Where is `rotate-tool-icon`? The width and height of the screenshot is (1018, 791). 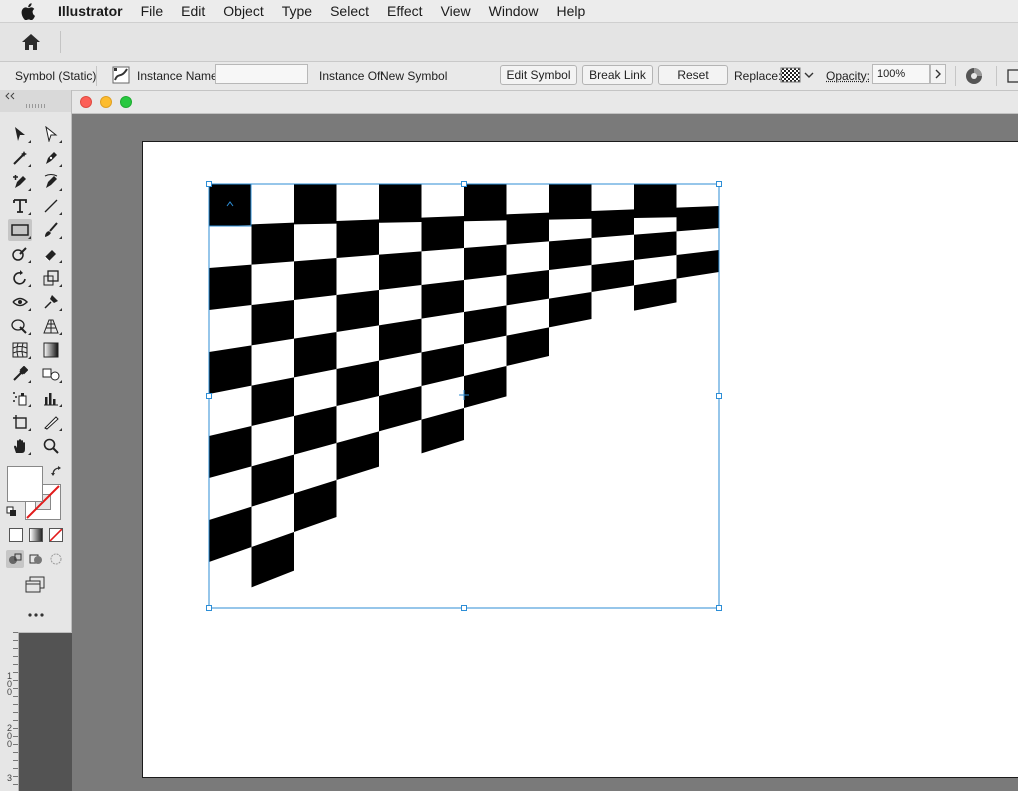 rotate-tool-icon is located at coordinates (20, 278).